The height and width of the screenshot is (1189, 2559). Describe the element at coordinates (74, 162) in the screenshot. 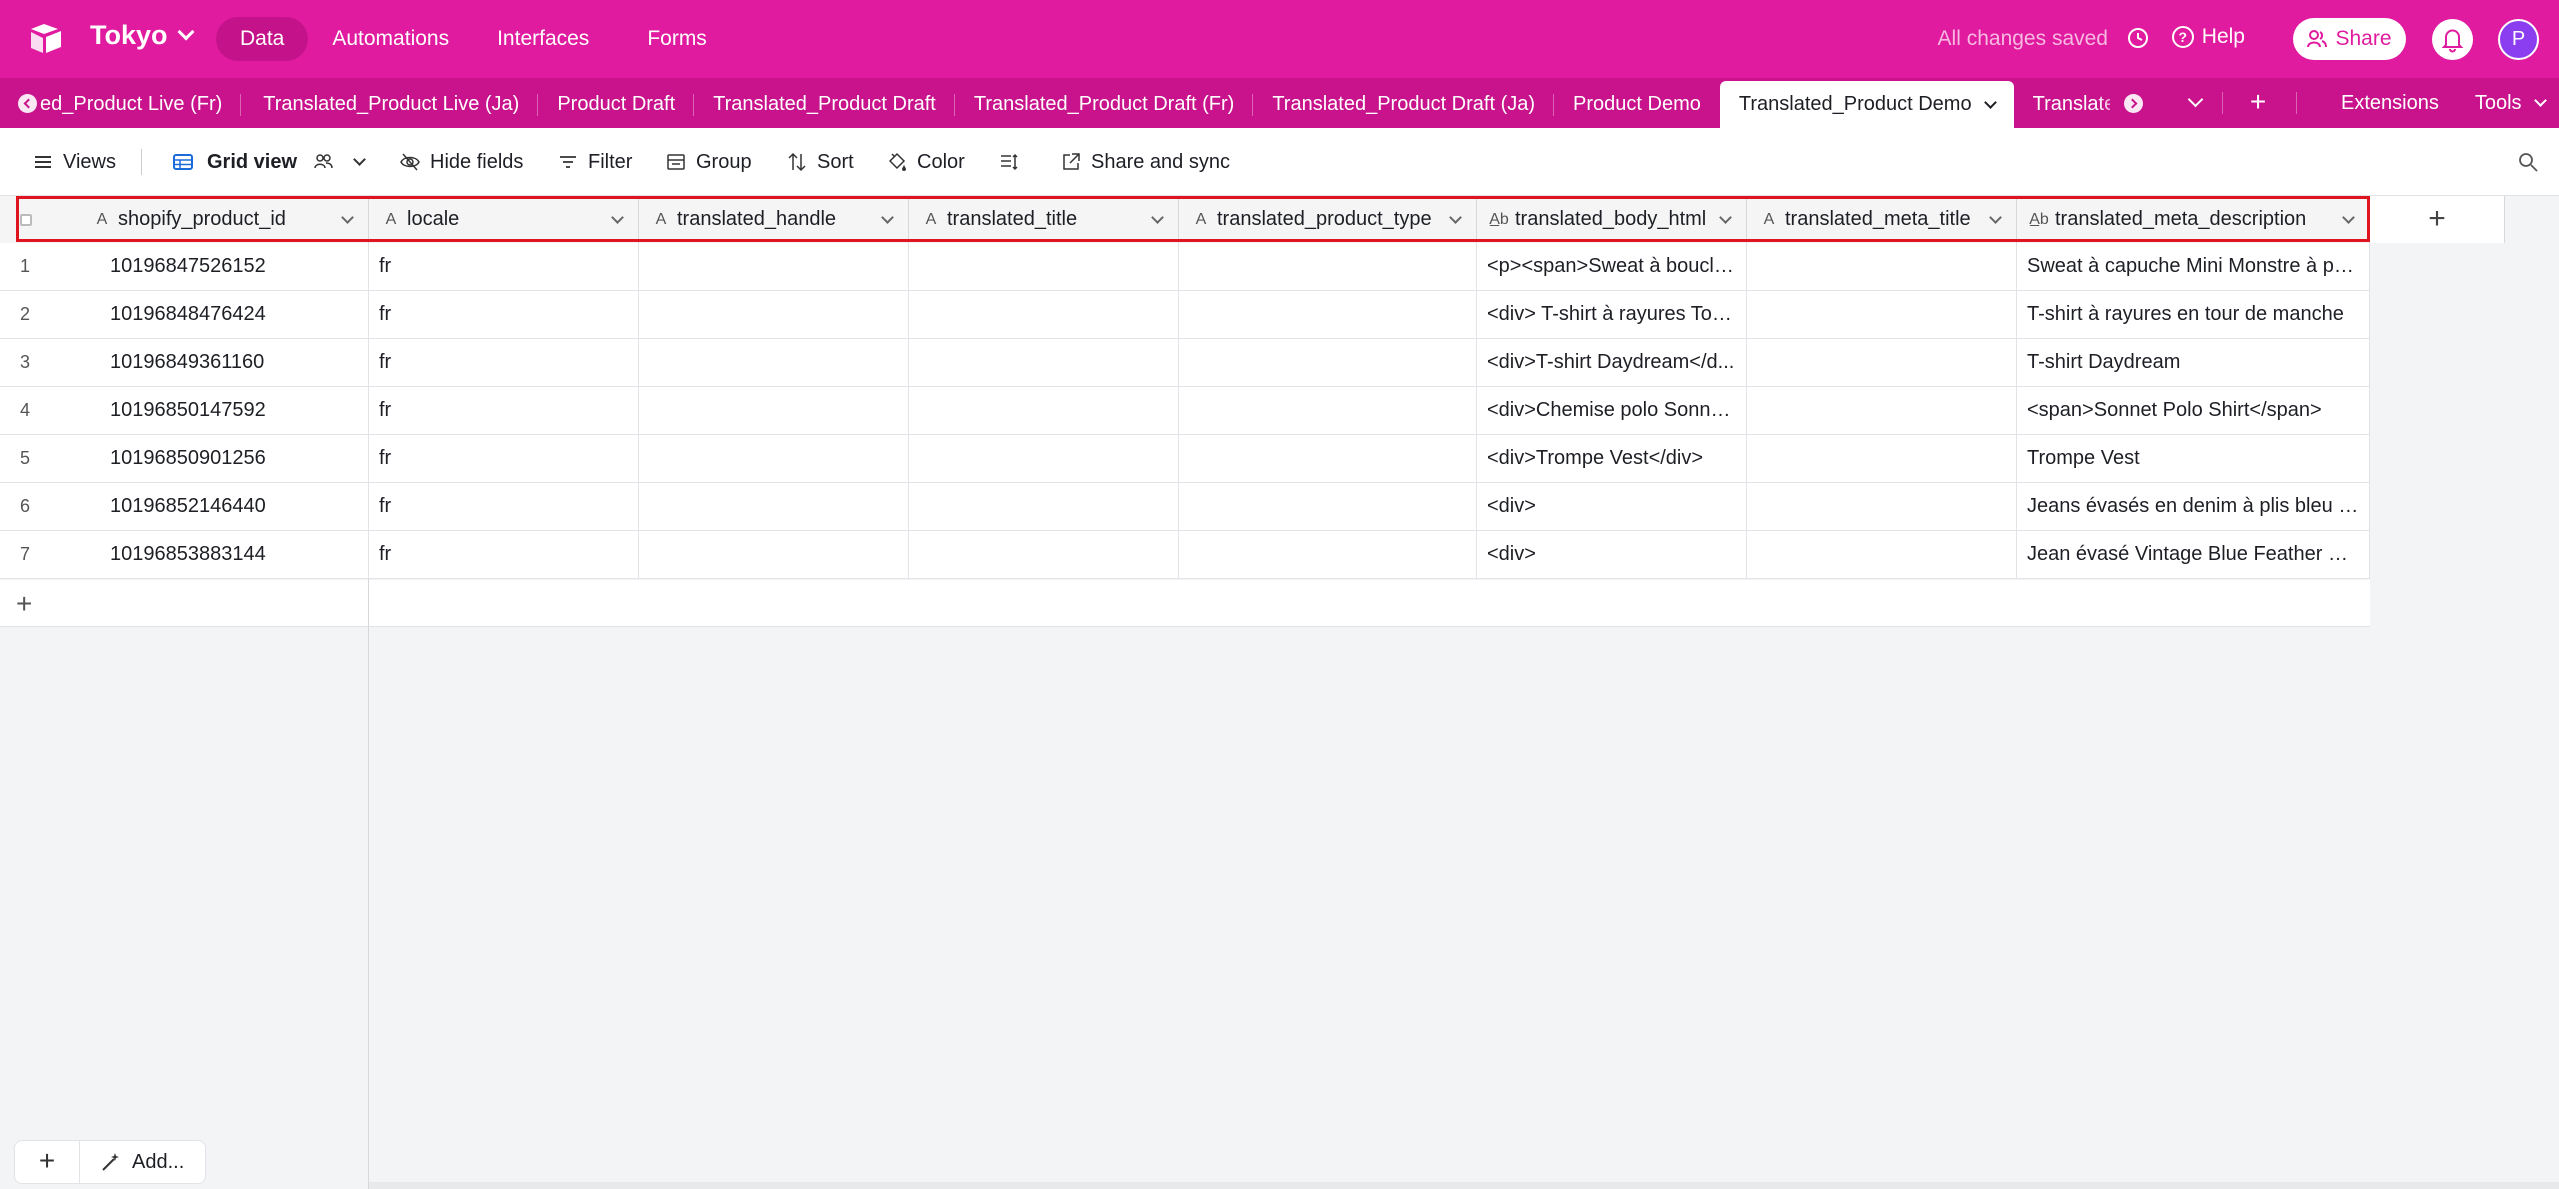

I see `views-button: Views` at that location.